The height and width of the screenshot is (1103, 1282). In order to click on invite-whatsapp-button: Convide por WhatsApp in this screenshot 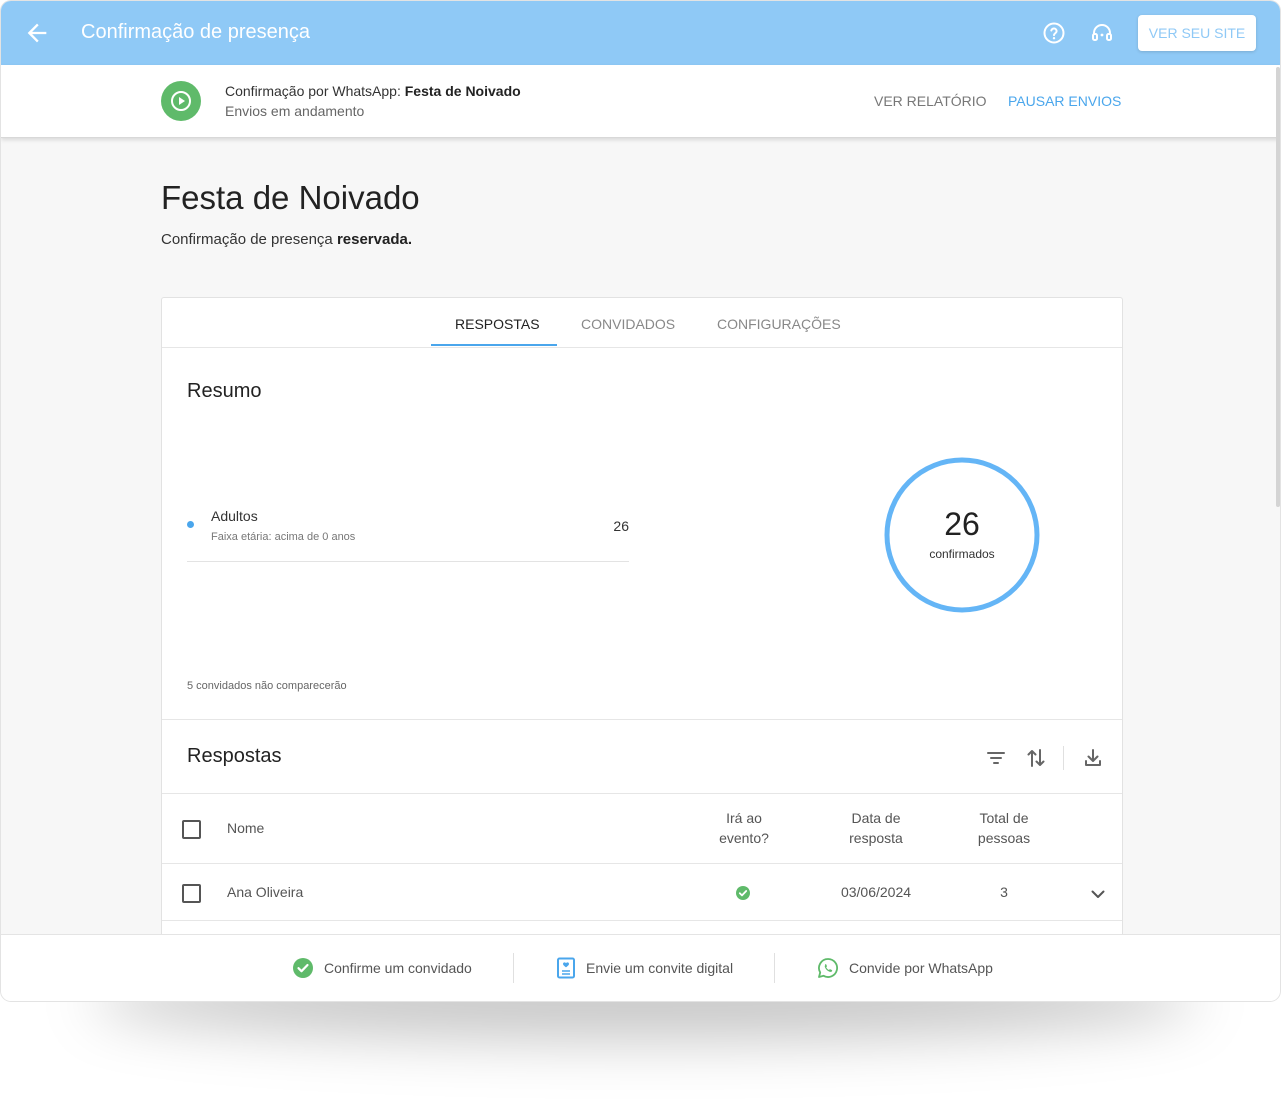, I will do `click(905, 968)`.